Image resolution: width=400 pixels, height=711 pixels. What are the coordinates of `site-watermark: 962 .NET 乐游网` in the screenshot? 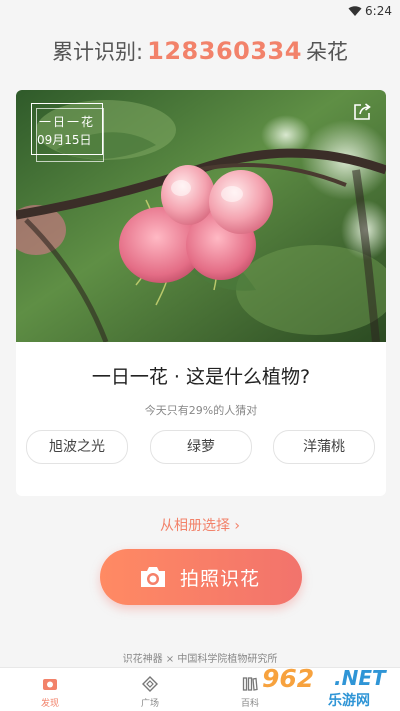 It's located at (331, 687).